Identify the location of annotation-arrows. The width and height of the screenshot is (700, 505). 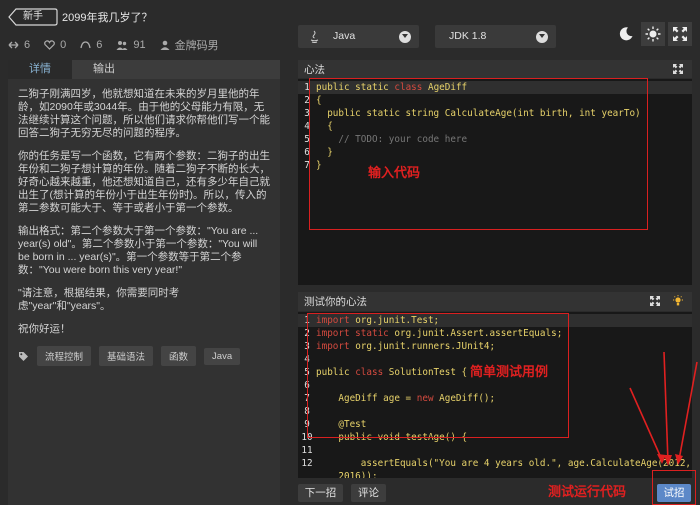
(663, 408).